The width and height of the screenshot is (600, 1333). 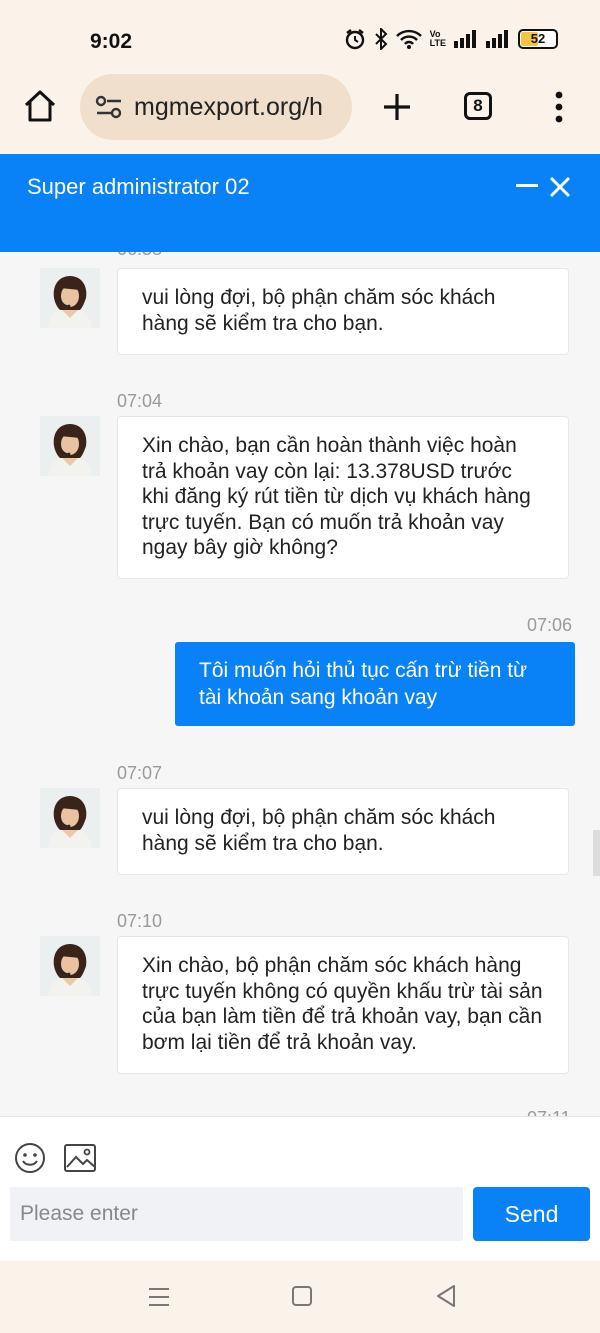 I want to click on home-icon, so click(x=40, y=106).